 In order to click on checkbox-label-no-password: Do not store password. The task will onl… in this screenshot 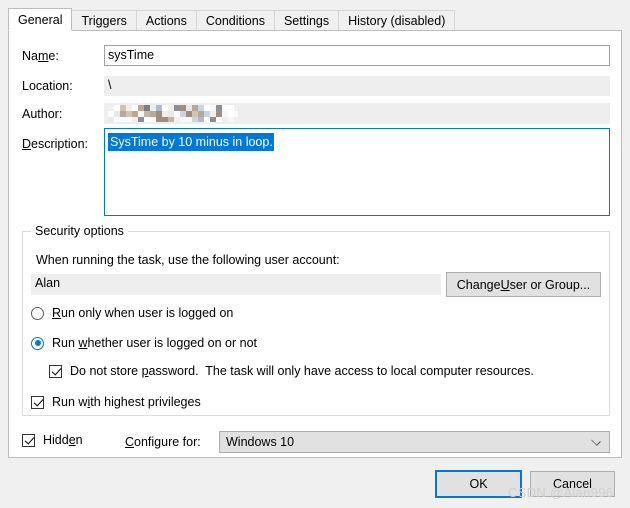, I will do `click(302, 371)`.